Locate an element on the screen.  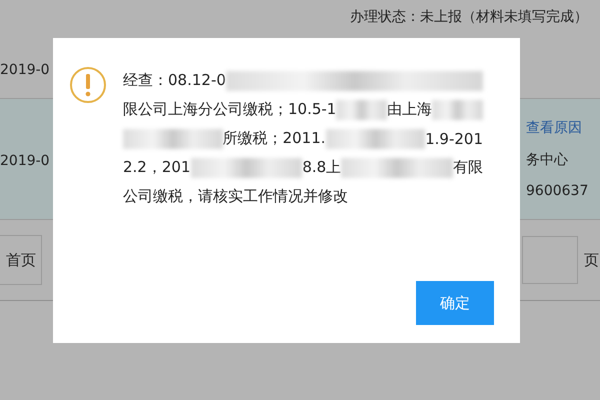
page-label: 页 is located at coordinates (592, 260).